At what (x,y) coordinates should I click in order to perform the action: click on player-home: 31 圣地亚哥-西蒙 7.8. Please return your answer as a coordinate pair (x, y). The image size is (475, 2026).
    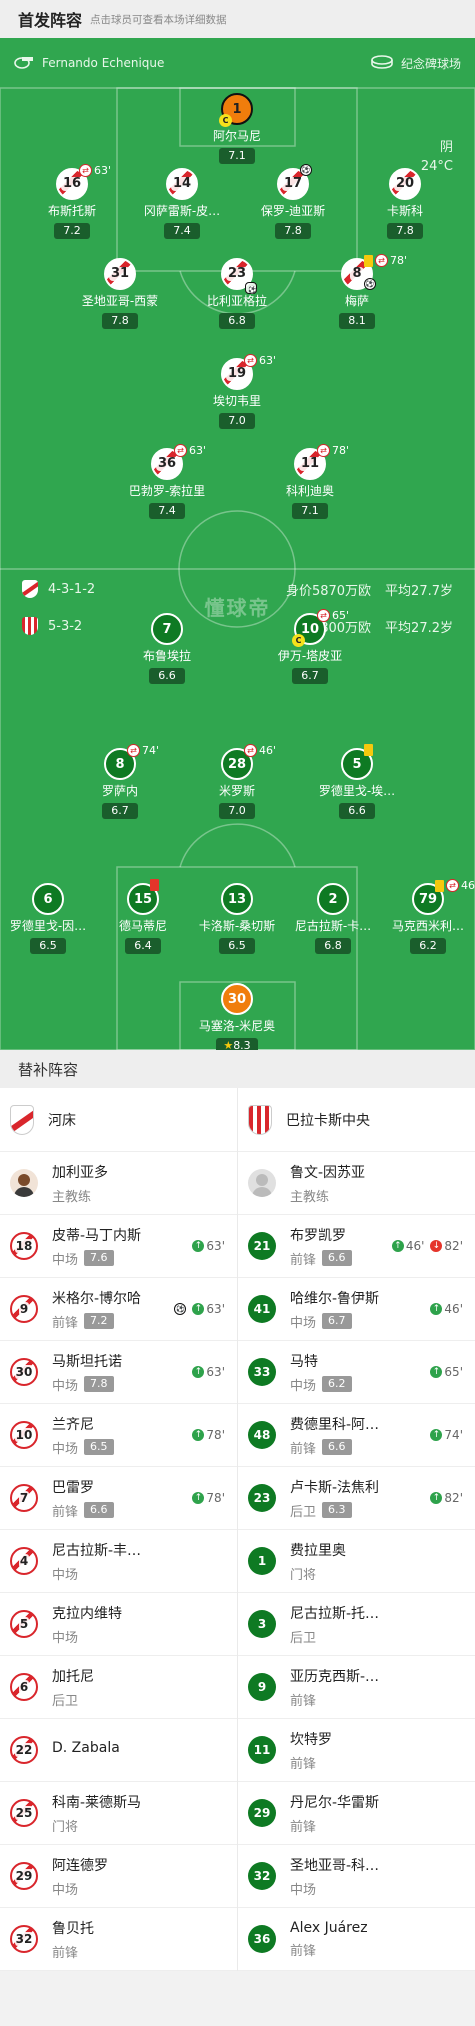
    Looking at the image, I should click on (120, 293).